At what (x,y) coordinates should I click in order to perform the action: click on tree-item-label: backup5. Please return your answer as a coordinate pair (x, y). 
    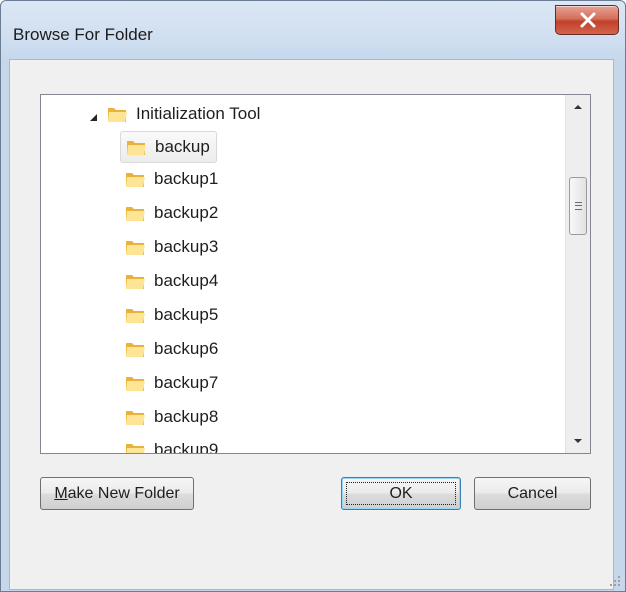
    Looking at the image, I should click on (186, 314).